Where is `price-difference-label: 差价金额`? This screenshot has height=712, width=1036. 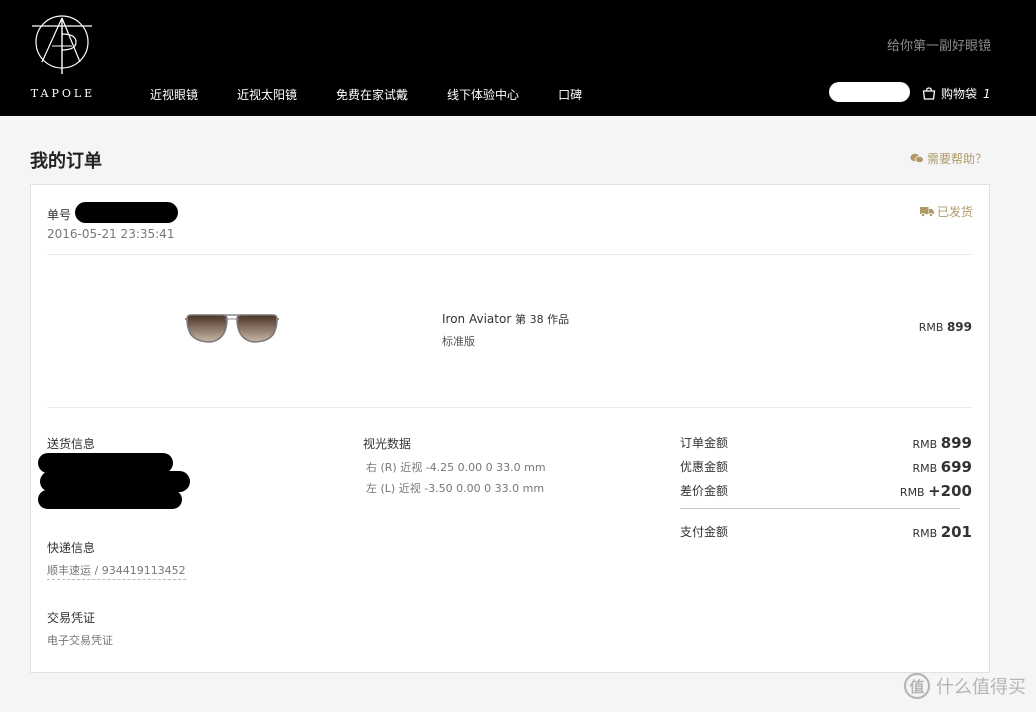
price-difference-label: 差价金额 is located at coordinates (704, 491).